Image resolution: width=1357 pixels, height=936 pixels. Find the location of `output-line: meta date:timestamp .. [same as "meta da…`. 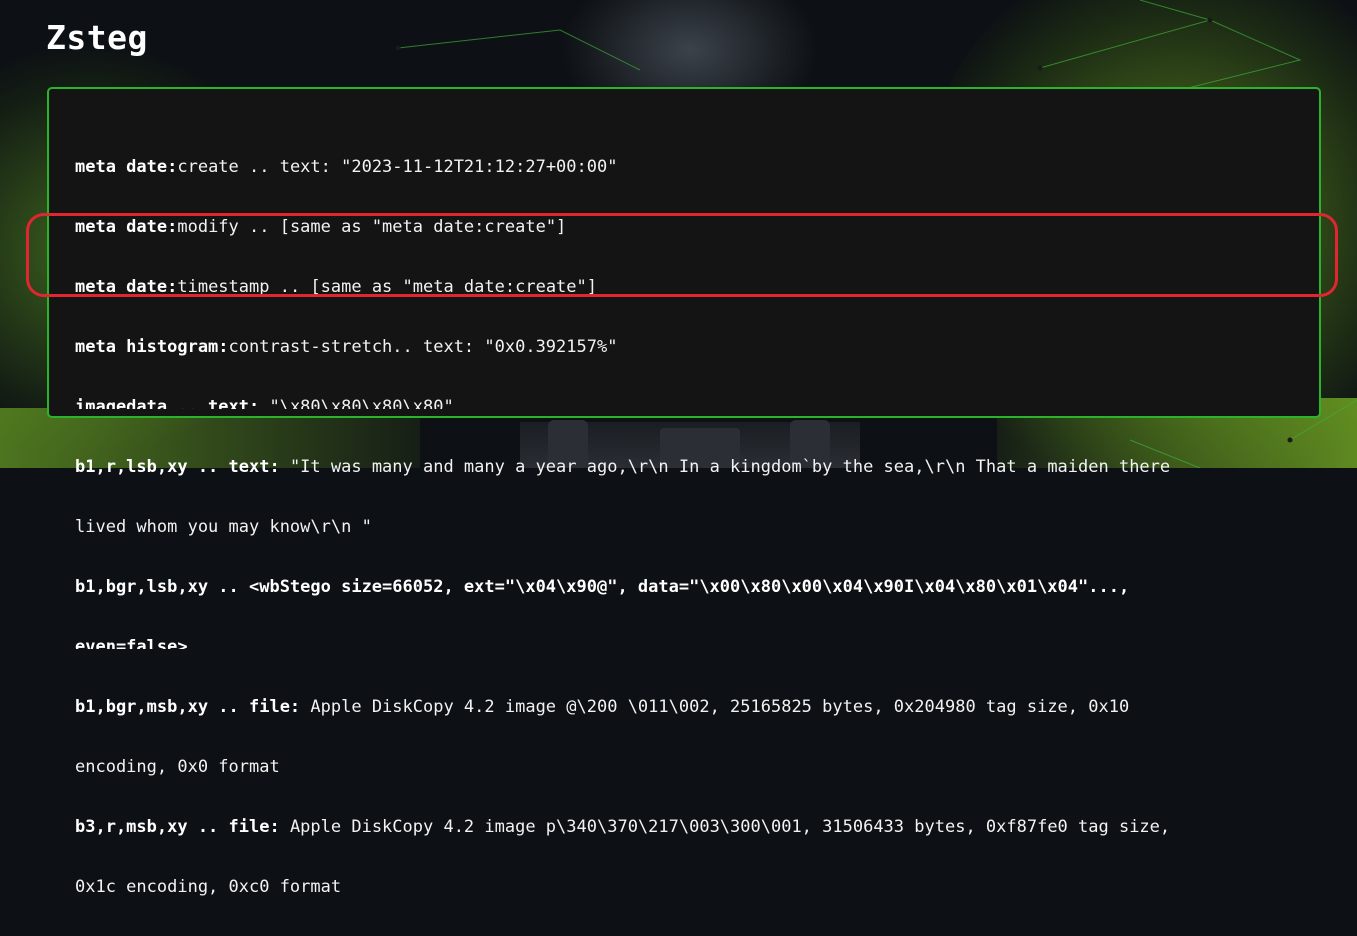

output-line: meta date:timestamp .. [same as "meta da… is located at coordinates (336, 287).